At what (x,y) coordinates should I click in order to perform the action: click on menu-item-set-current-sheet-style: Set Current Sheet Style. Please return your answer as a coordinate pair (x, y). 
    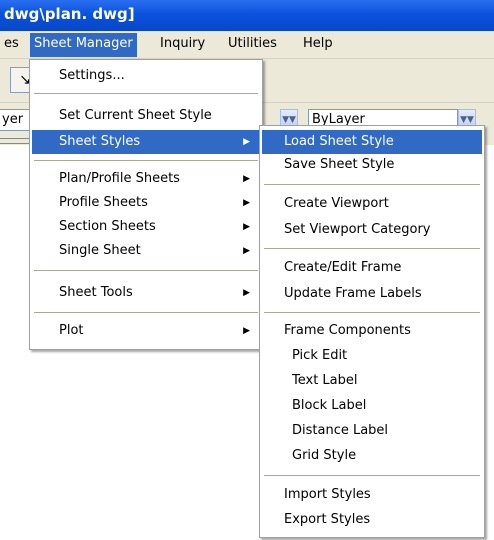
    Looking at the image, I should click on (146, 116).